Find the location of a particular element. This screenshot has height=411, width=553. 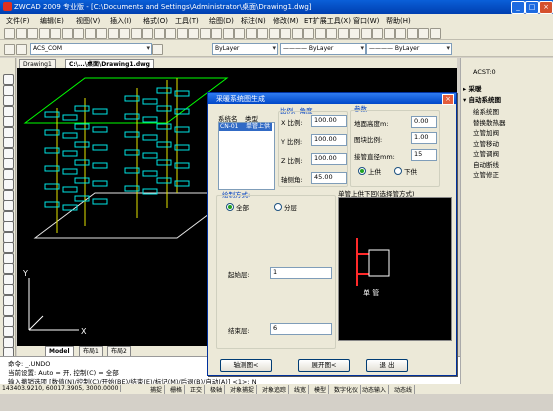

status-toggle-10: 动态线 is located at coordinates (405, 389).